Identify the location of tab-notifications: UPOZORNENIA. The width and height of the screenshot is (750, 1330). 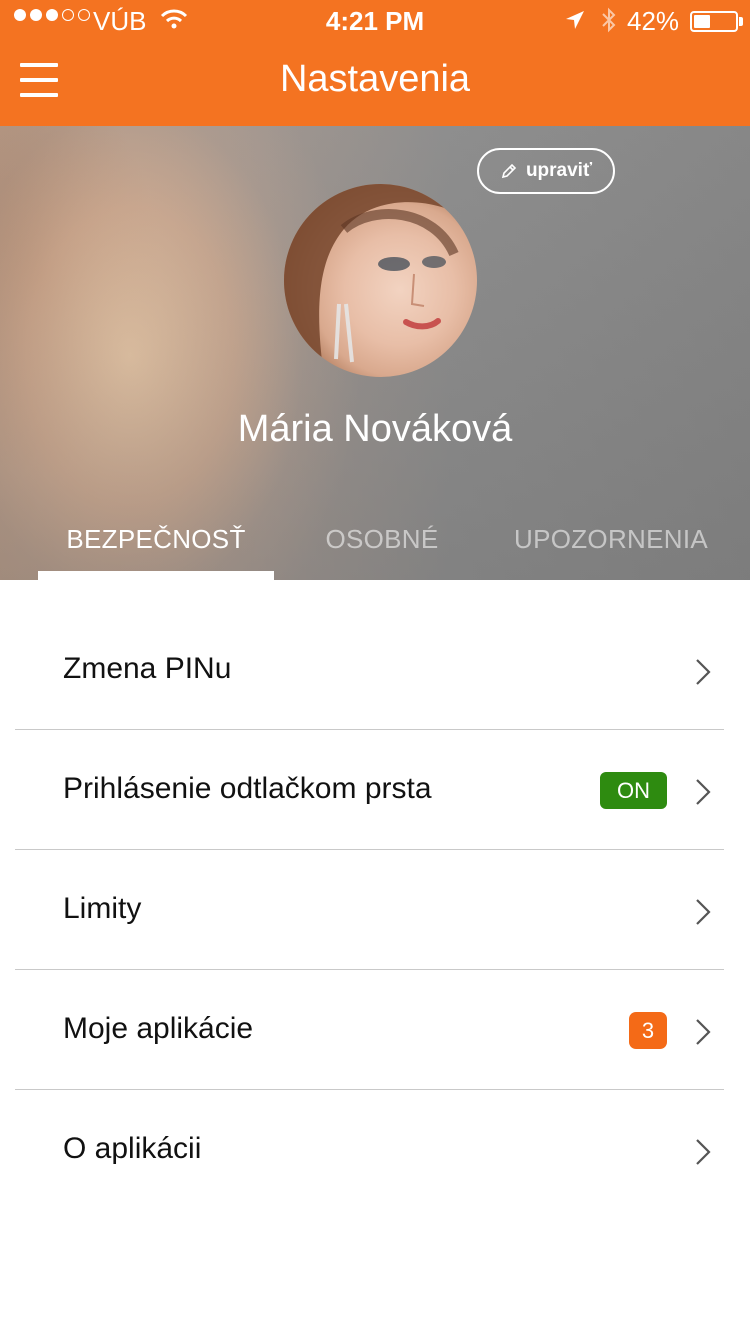
(611, 539).